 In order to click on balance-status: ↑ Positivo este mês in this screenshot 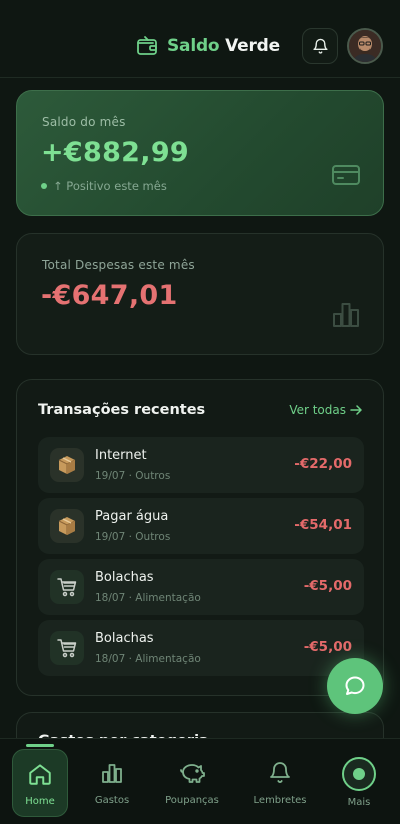, I will do `click(104, 186)`.